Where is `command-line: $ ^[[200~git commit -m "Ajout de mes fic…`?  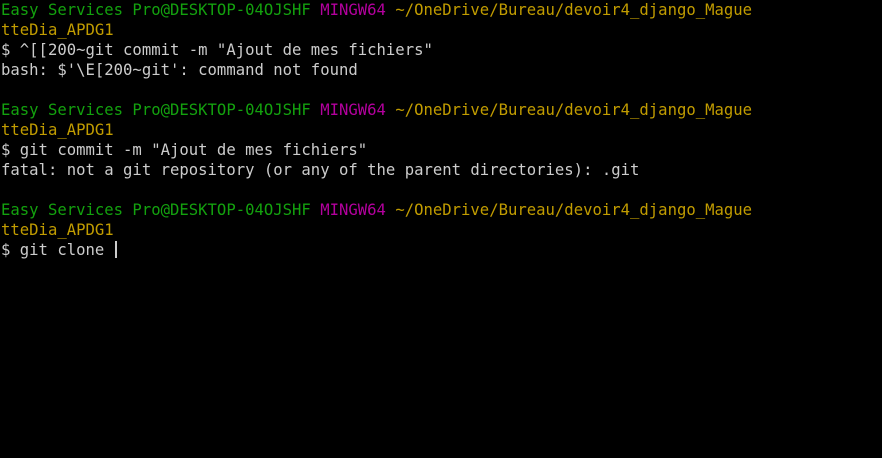 command-line: $ ^[[200~git commit -m "Ajout de mes fic… is located at coordinates (217, 50).